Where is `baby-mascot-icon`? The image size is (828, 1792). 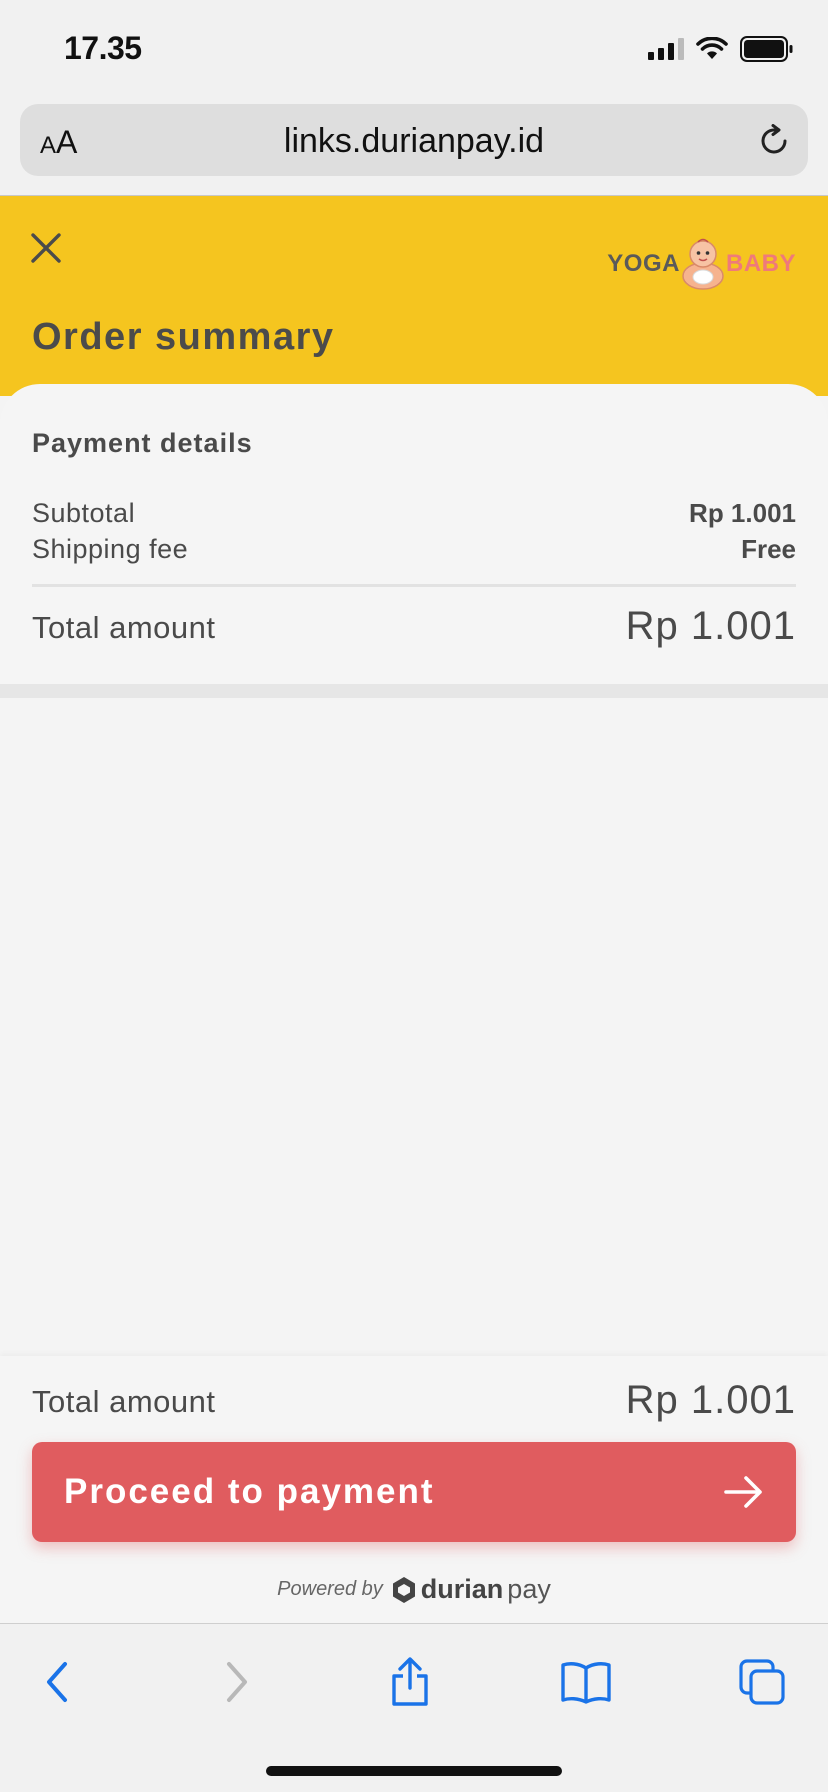
baby-mascot-icon is located at coordinates (703, 264).